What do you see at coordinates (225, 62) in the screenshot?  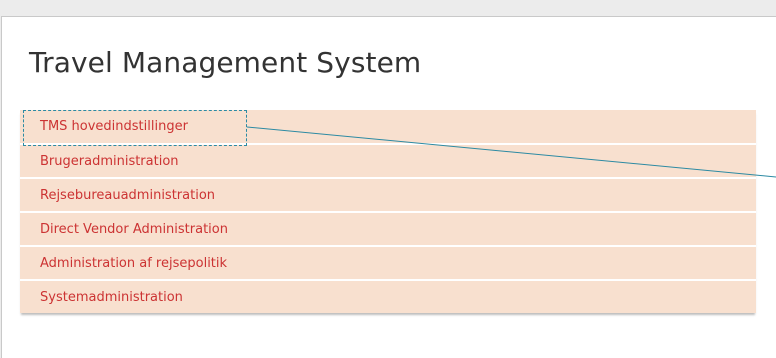 I see `page-title: Travel Management System` at bounding box center [225, 62].